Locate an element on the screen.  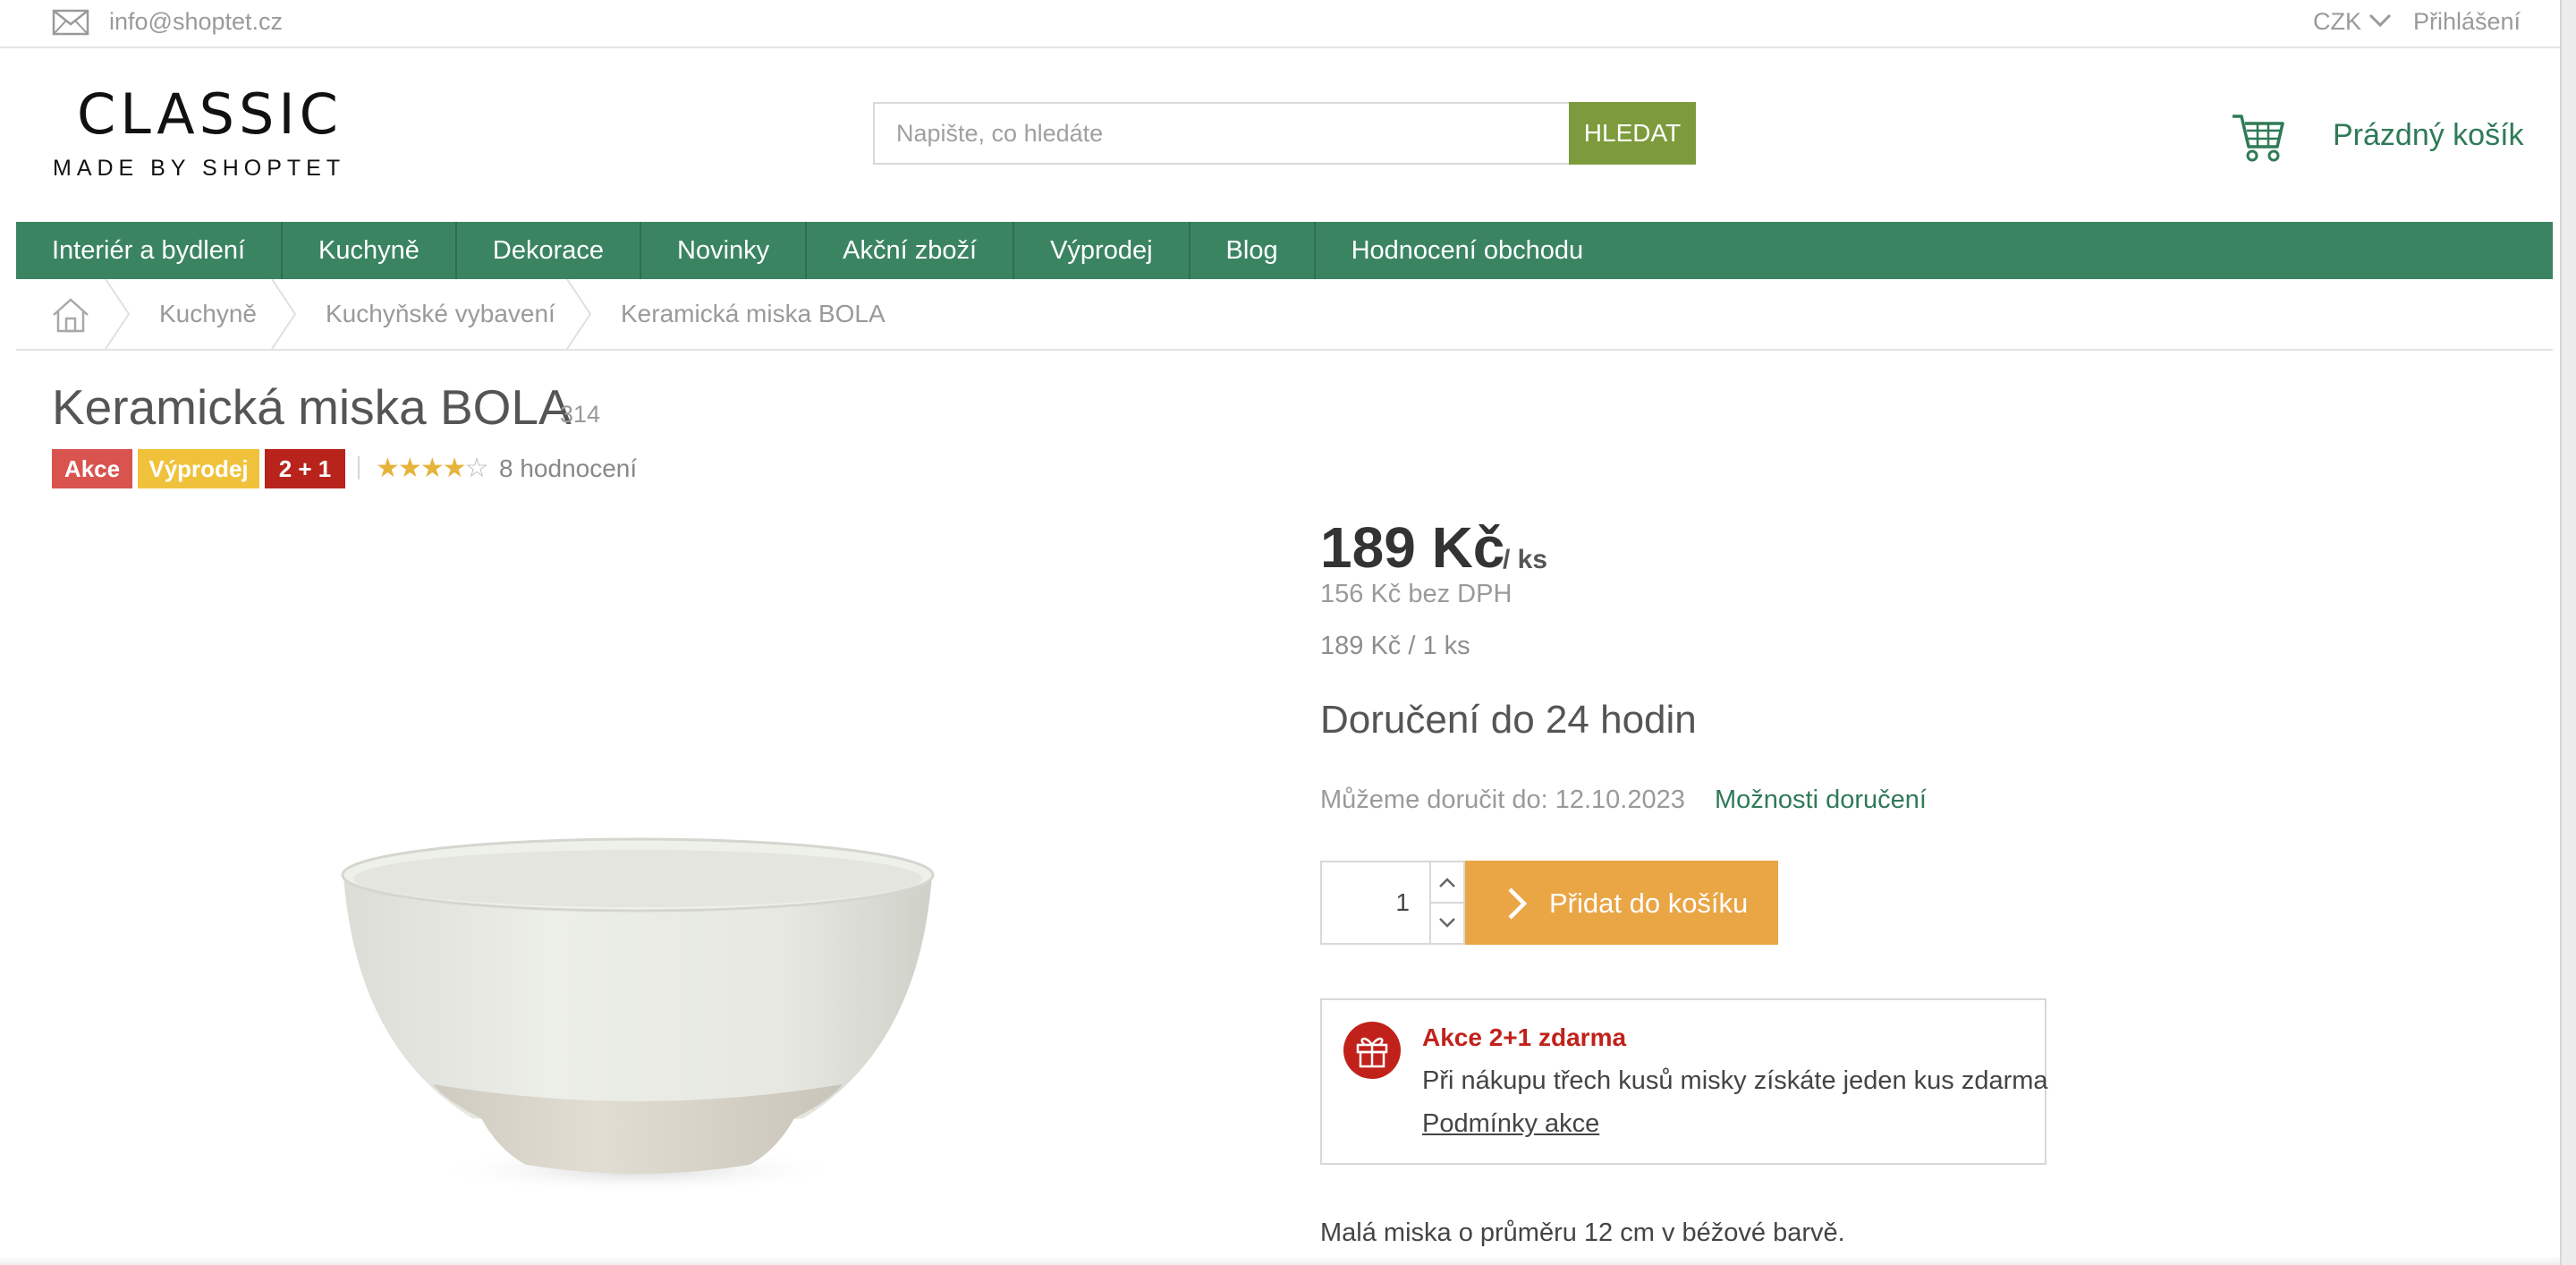
page-bottom-edge is located at coordinates (1280, 1260).